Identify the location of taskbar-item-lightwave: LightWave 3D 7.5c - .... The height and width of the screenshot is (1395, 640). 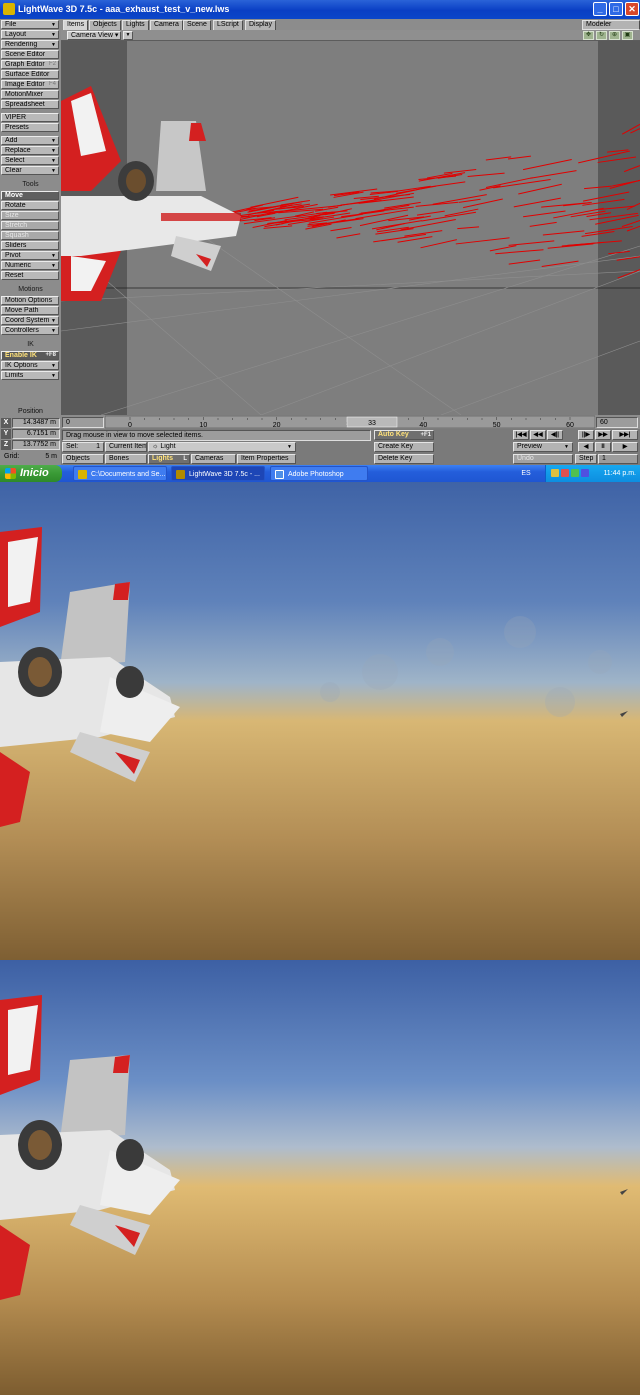
(218, 473).